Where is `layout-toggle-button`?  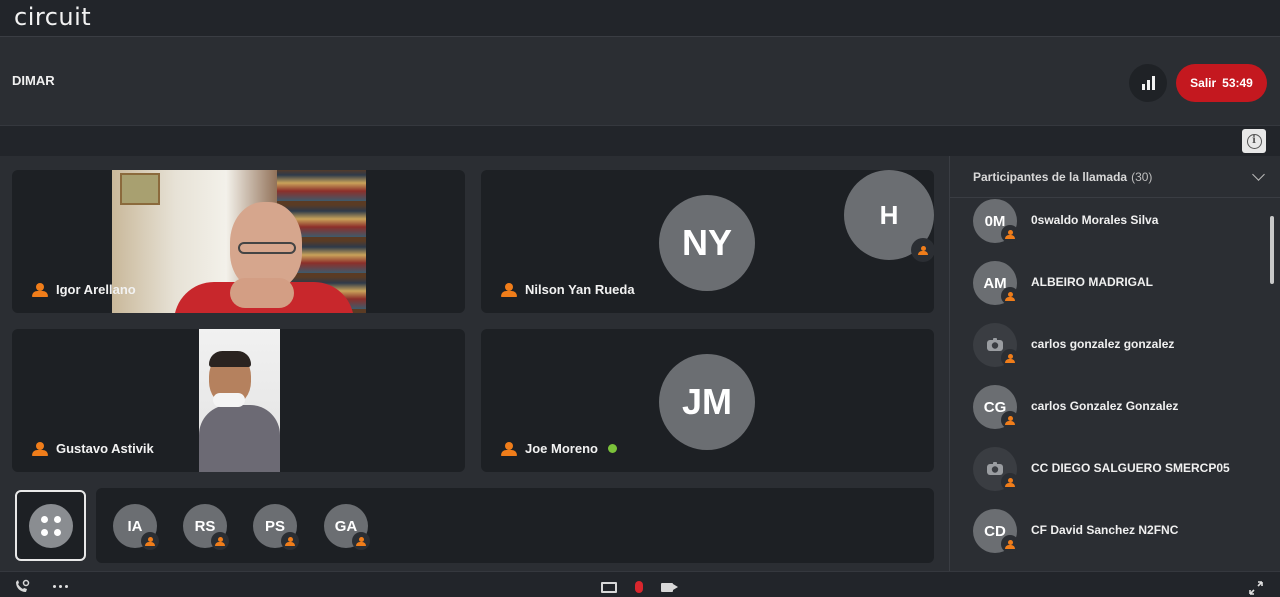 layout-toggle-button is located at coordinates (50, 525).